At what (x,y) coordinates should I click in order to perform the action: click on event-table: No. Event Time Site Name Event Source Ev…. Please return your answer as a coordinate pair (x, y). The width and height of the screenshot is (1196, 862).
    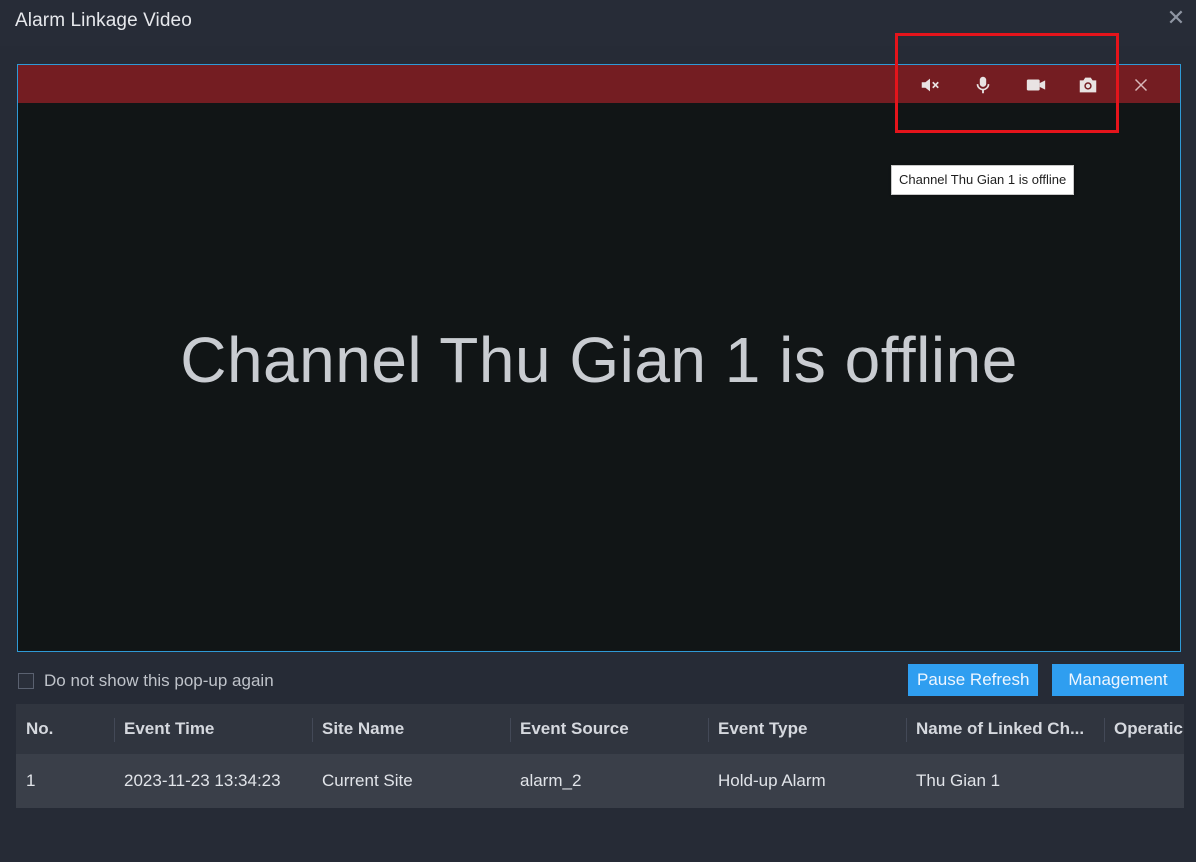
    Looking at the image, I should click on (600, 756).